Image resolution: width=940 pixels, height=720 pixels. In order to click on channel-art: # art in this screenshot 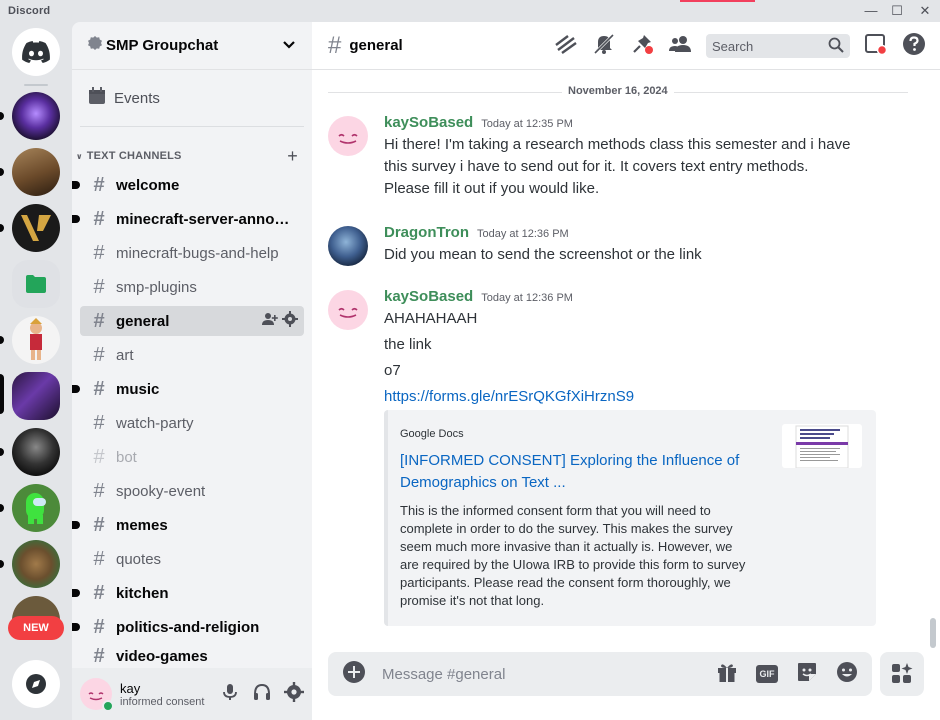, I will do `click(192, 355)`.